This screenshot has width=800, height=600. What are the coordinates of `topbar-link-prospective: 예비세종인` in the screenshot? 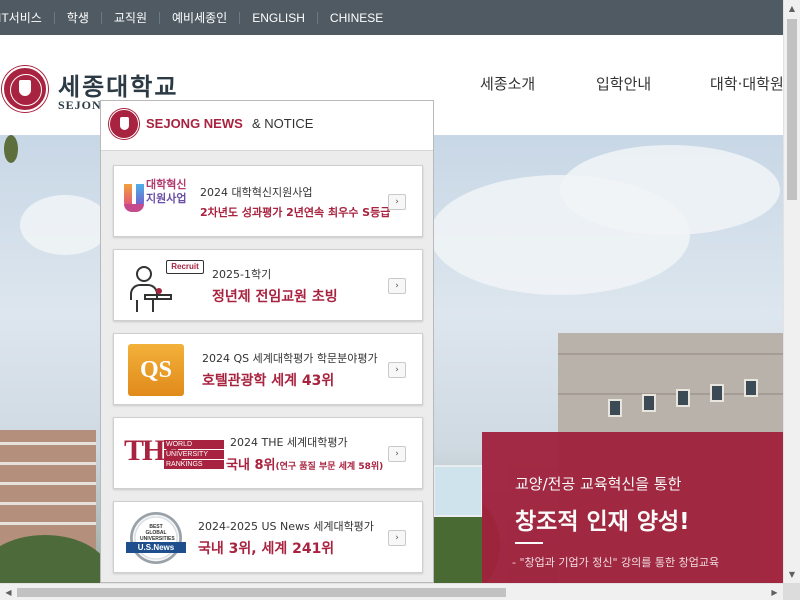 It's located at (200, 17).